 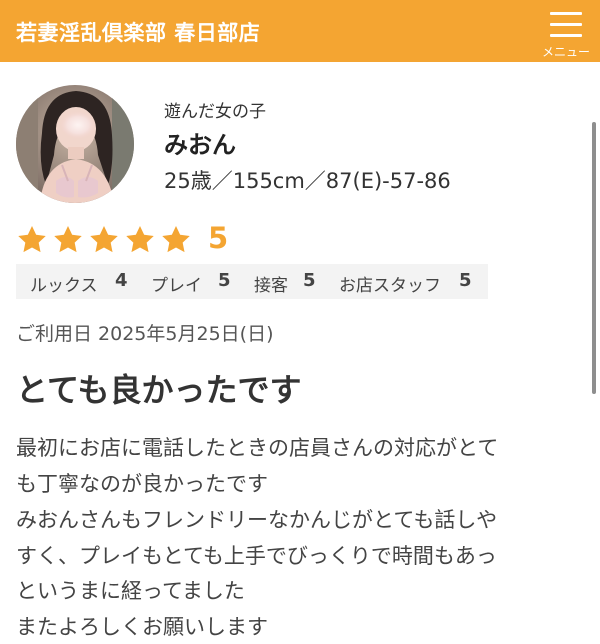 I want to click on menu-button: メニュー, so click(x=566, y=34).